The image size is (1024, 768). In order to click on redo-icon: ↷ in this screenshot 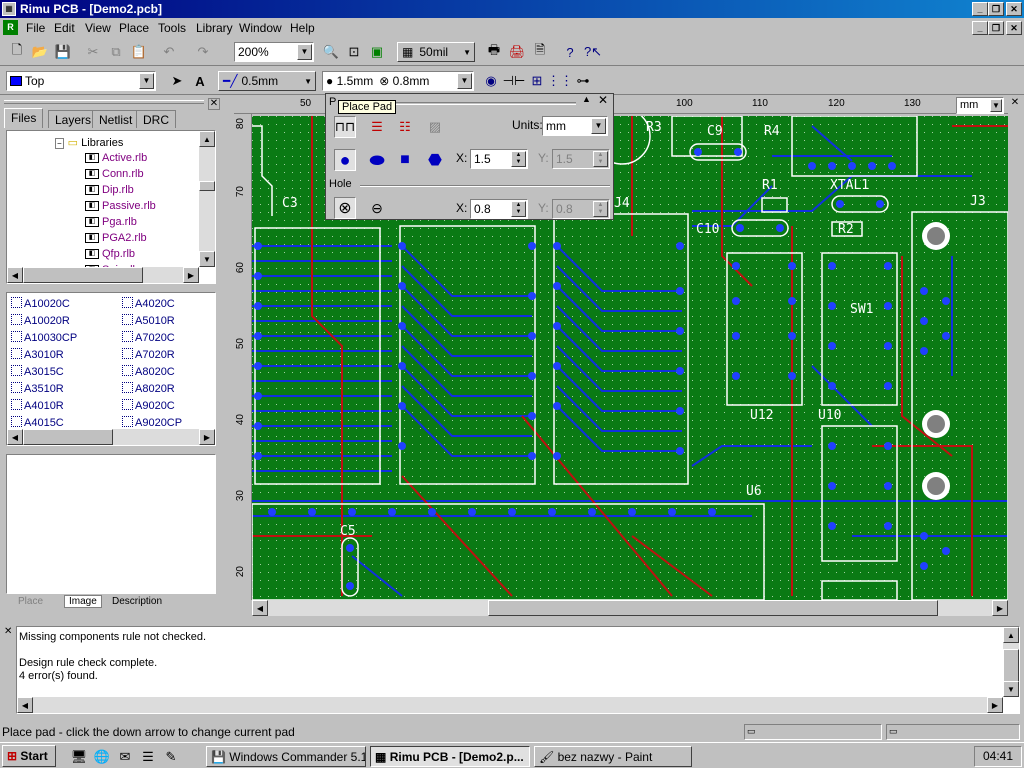, I will do `click(203, 52)`.